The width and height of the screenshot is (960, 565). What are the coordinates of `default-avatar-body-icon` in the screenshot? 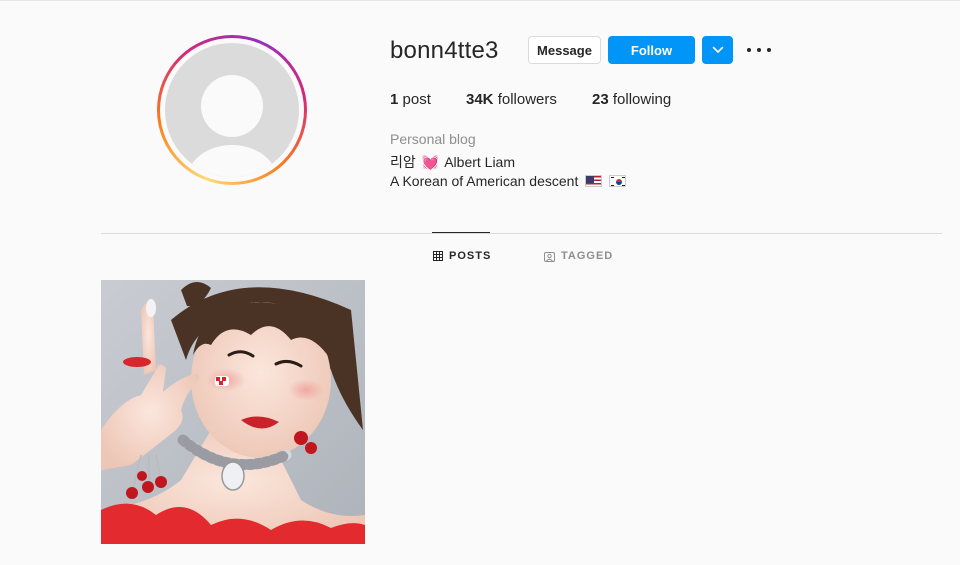 It's located at (232, 161).